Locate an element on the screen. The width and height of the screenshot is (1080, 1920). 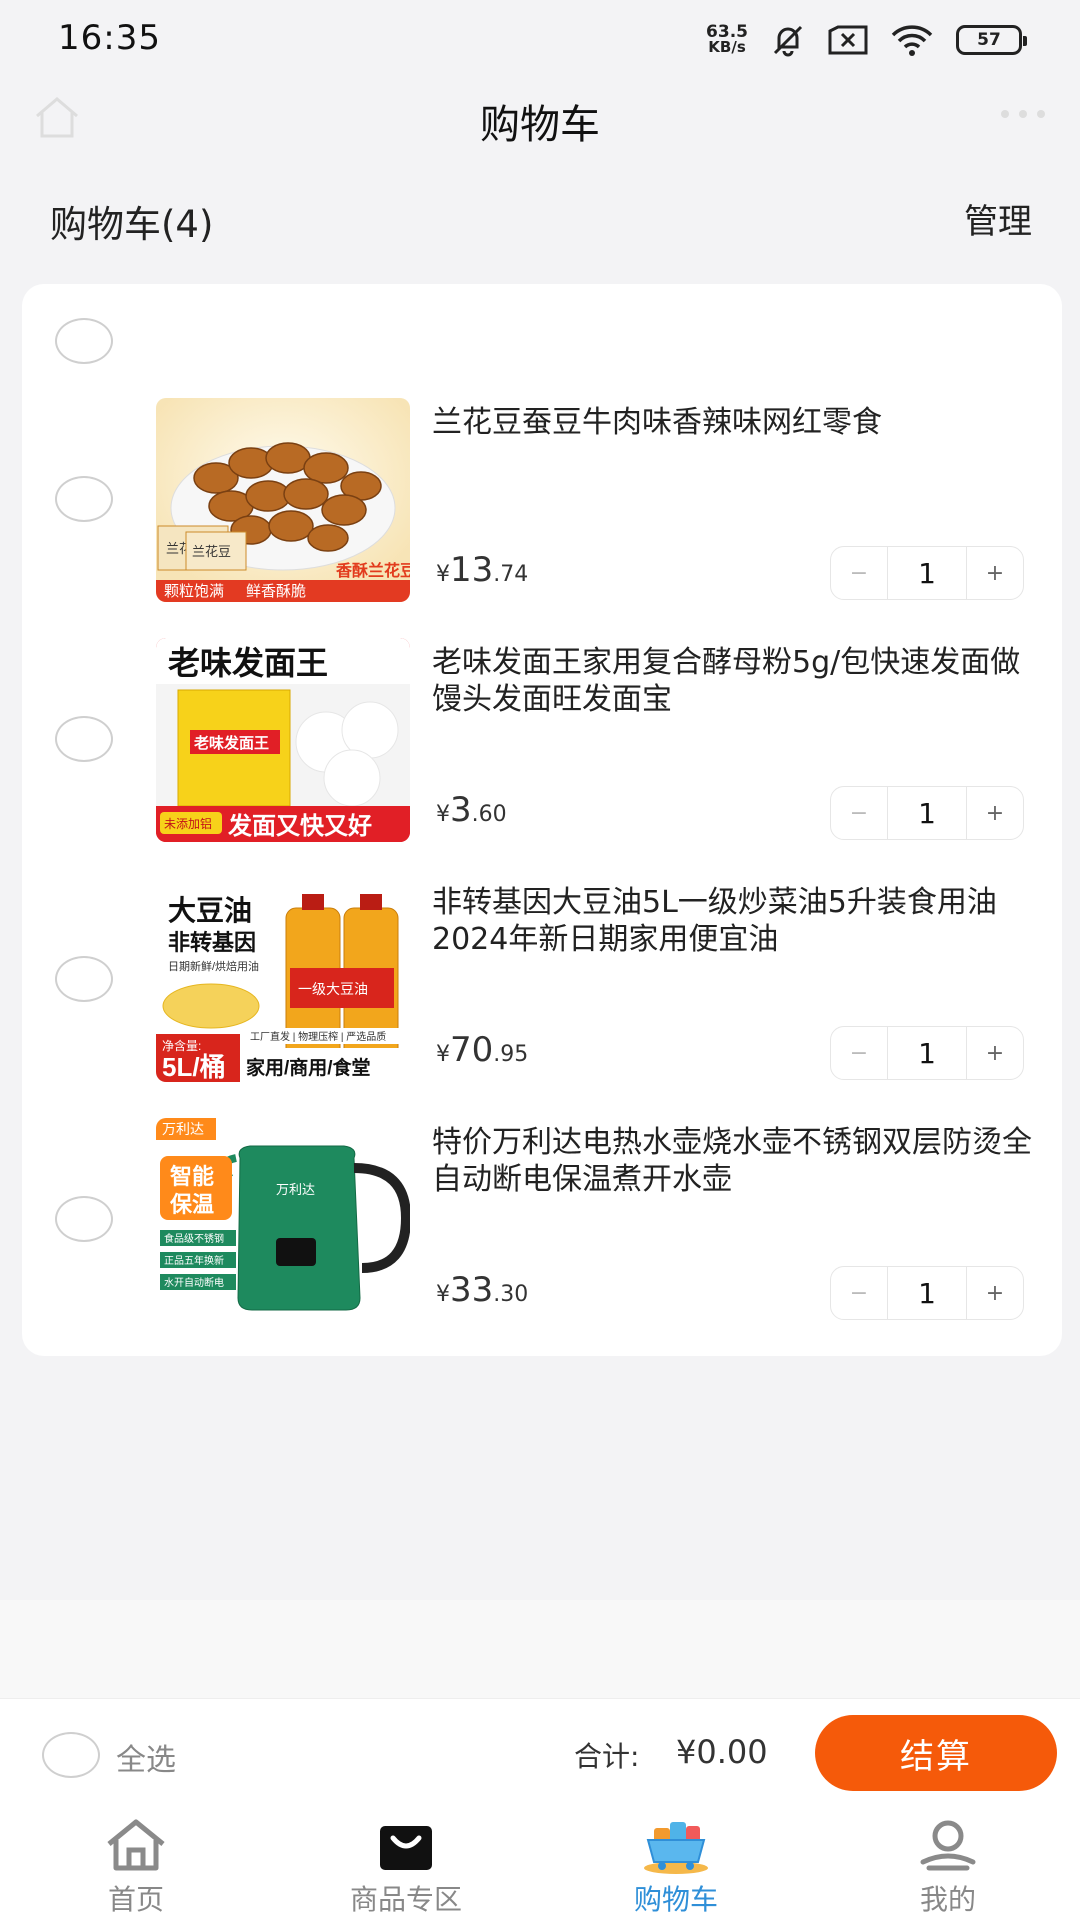
more-icon is located at coordinates (1023, 114).